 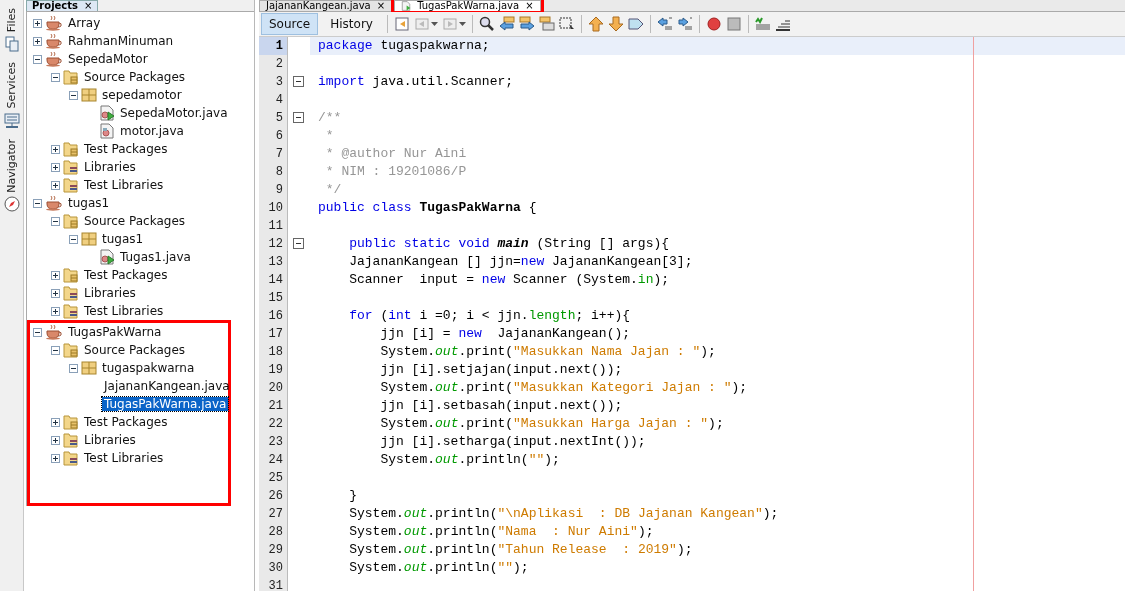 What do you see at coordinates (108, 59) in the screenshot?
I see `tree-item: SepedaMotor` at bounding box center [108, 59].